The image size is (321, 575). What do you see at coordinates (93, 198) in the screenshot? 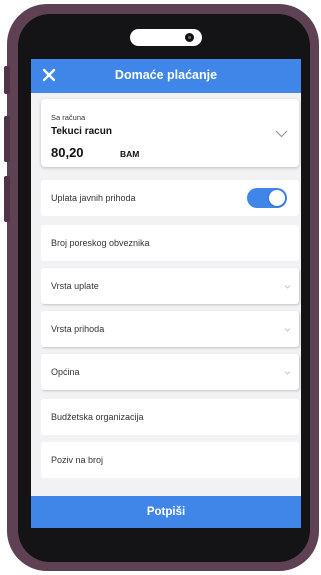
I see `public-revenue-label: Uplata javnih prihoda` at bounding box center [93, 198].